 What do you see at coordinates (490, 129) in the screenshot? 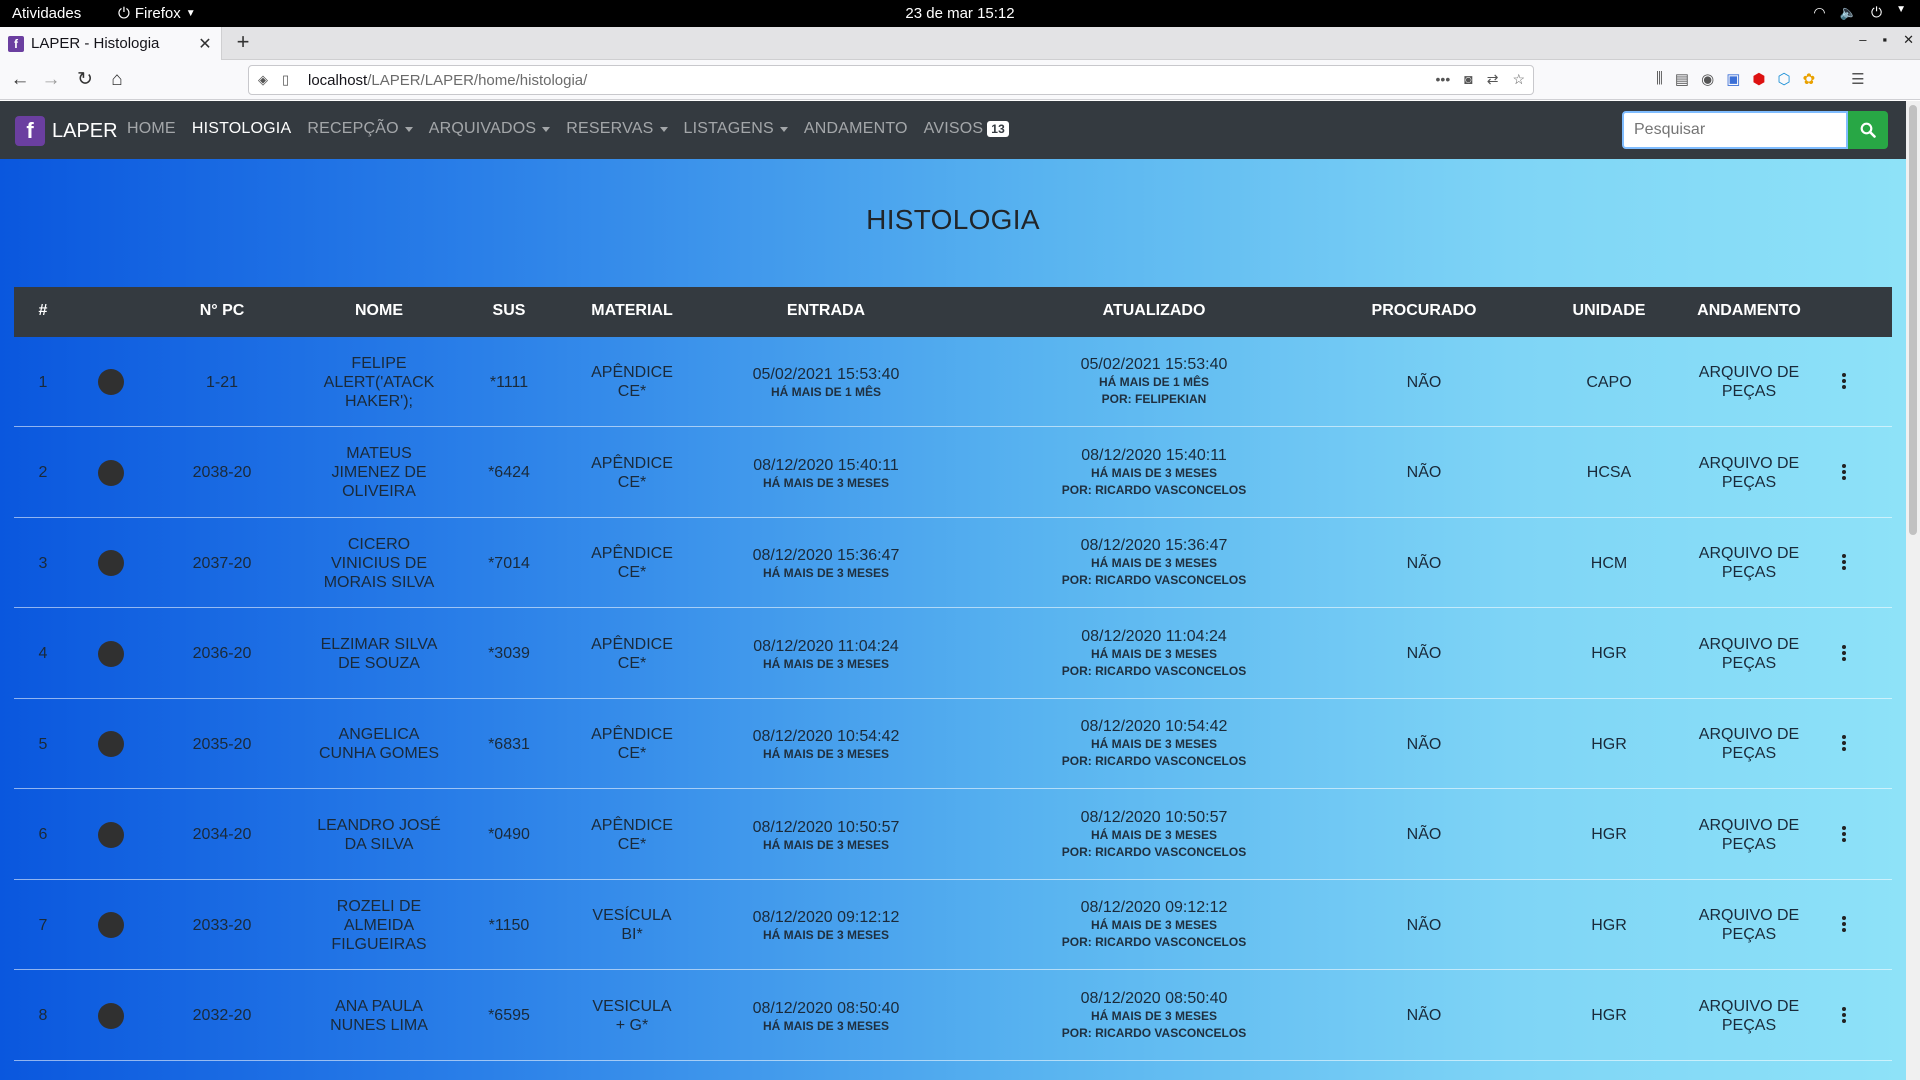
I see `nav-item-arquivados: ARQUIVADOS` at bounding box center [490, 129].